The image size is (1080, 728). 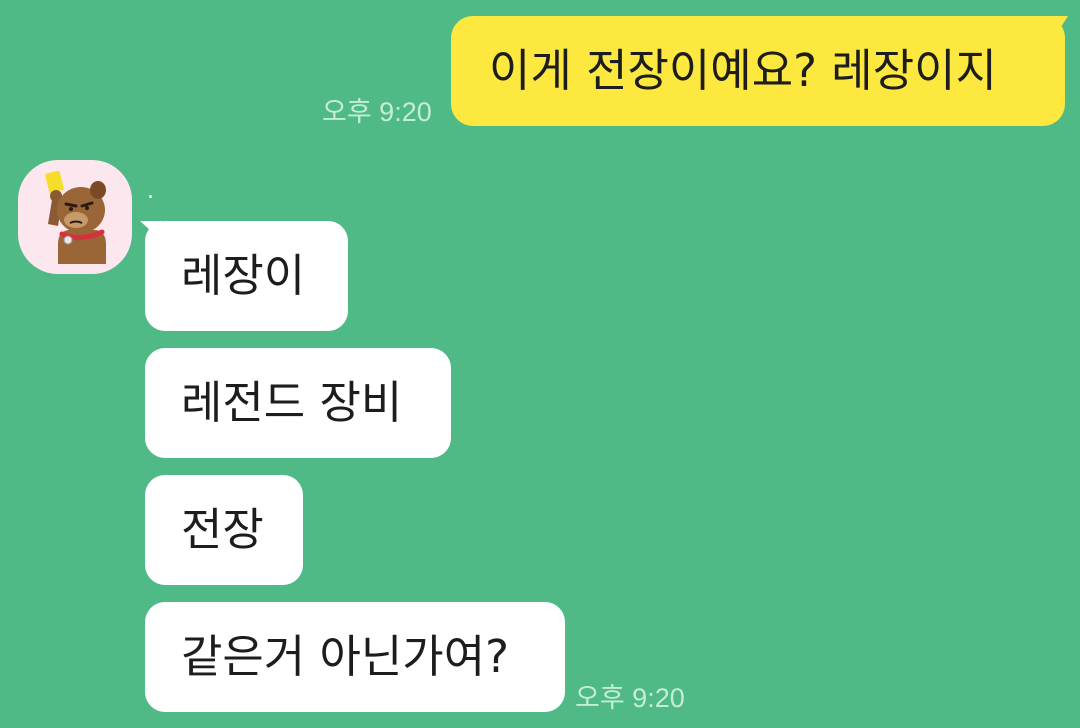 I want to click on incoming-timestamp: 오후 9:20, so click(x=630, y=698).